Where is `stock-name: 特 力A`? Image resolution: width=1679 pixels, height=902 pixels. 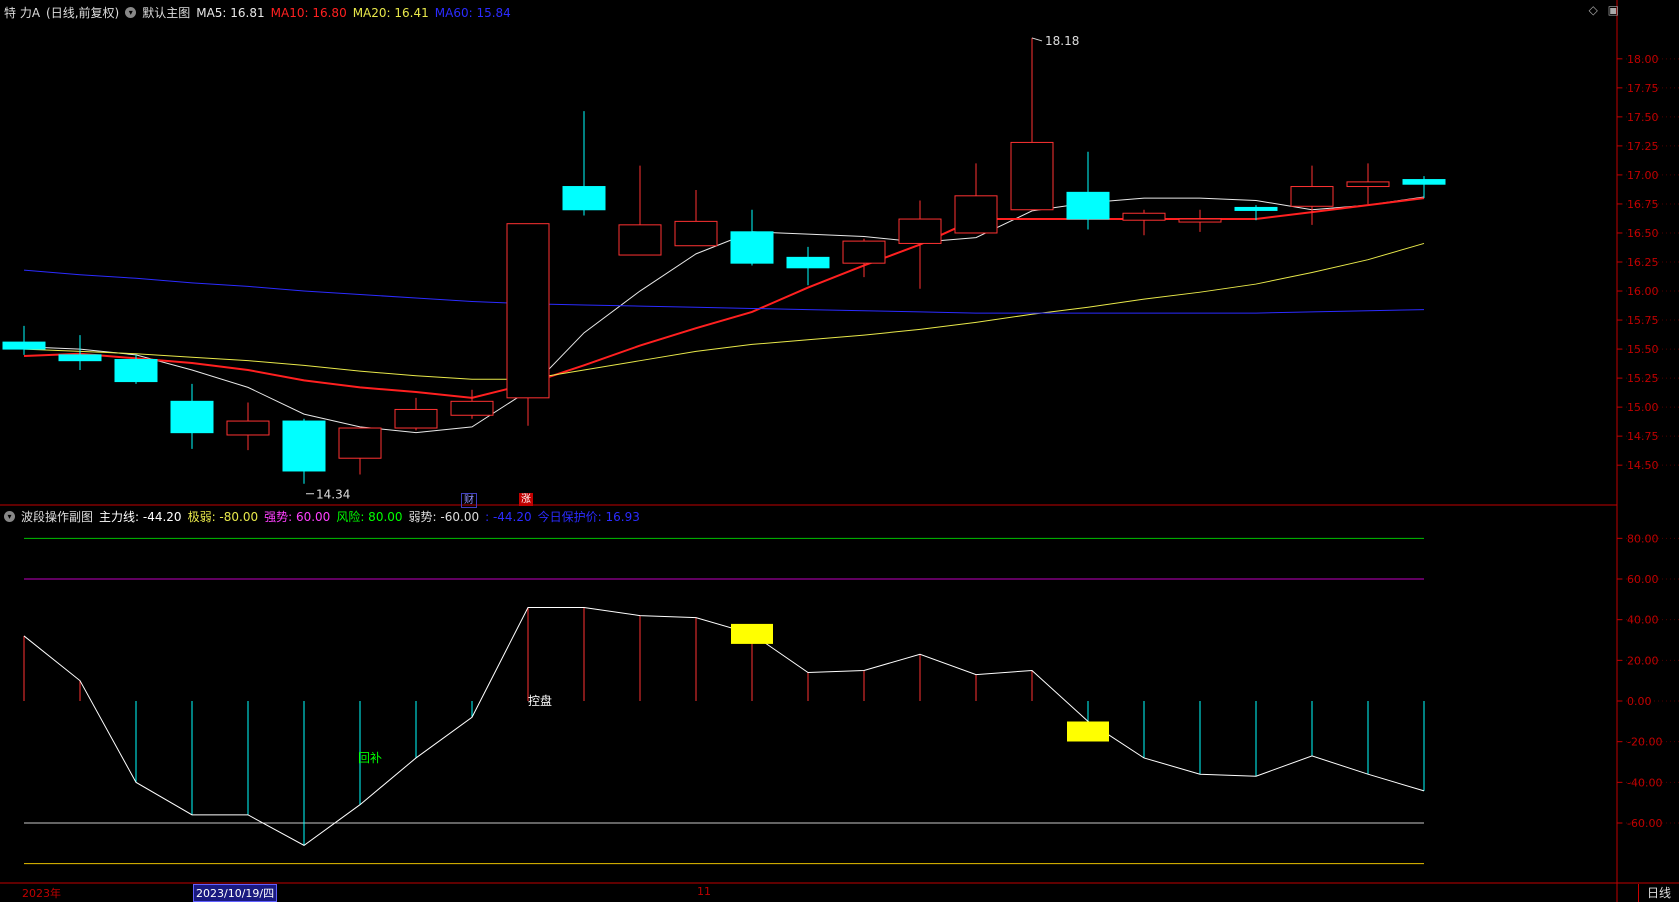
stock-name: 特 力A is located at coordinates (22, 12).